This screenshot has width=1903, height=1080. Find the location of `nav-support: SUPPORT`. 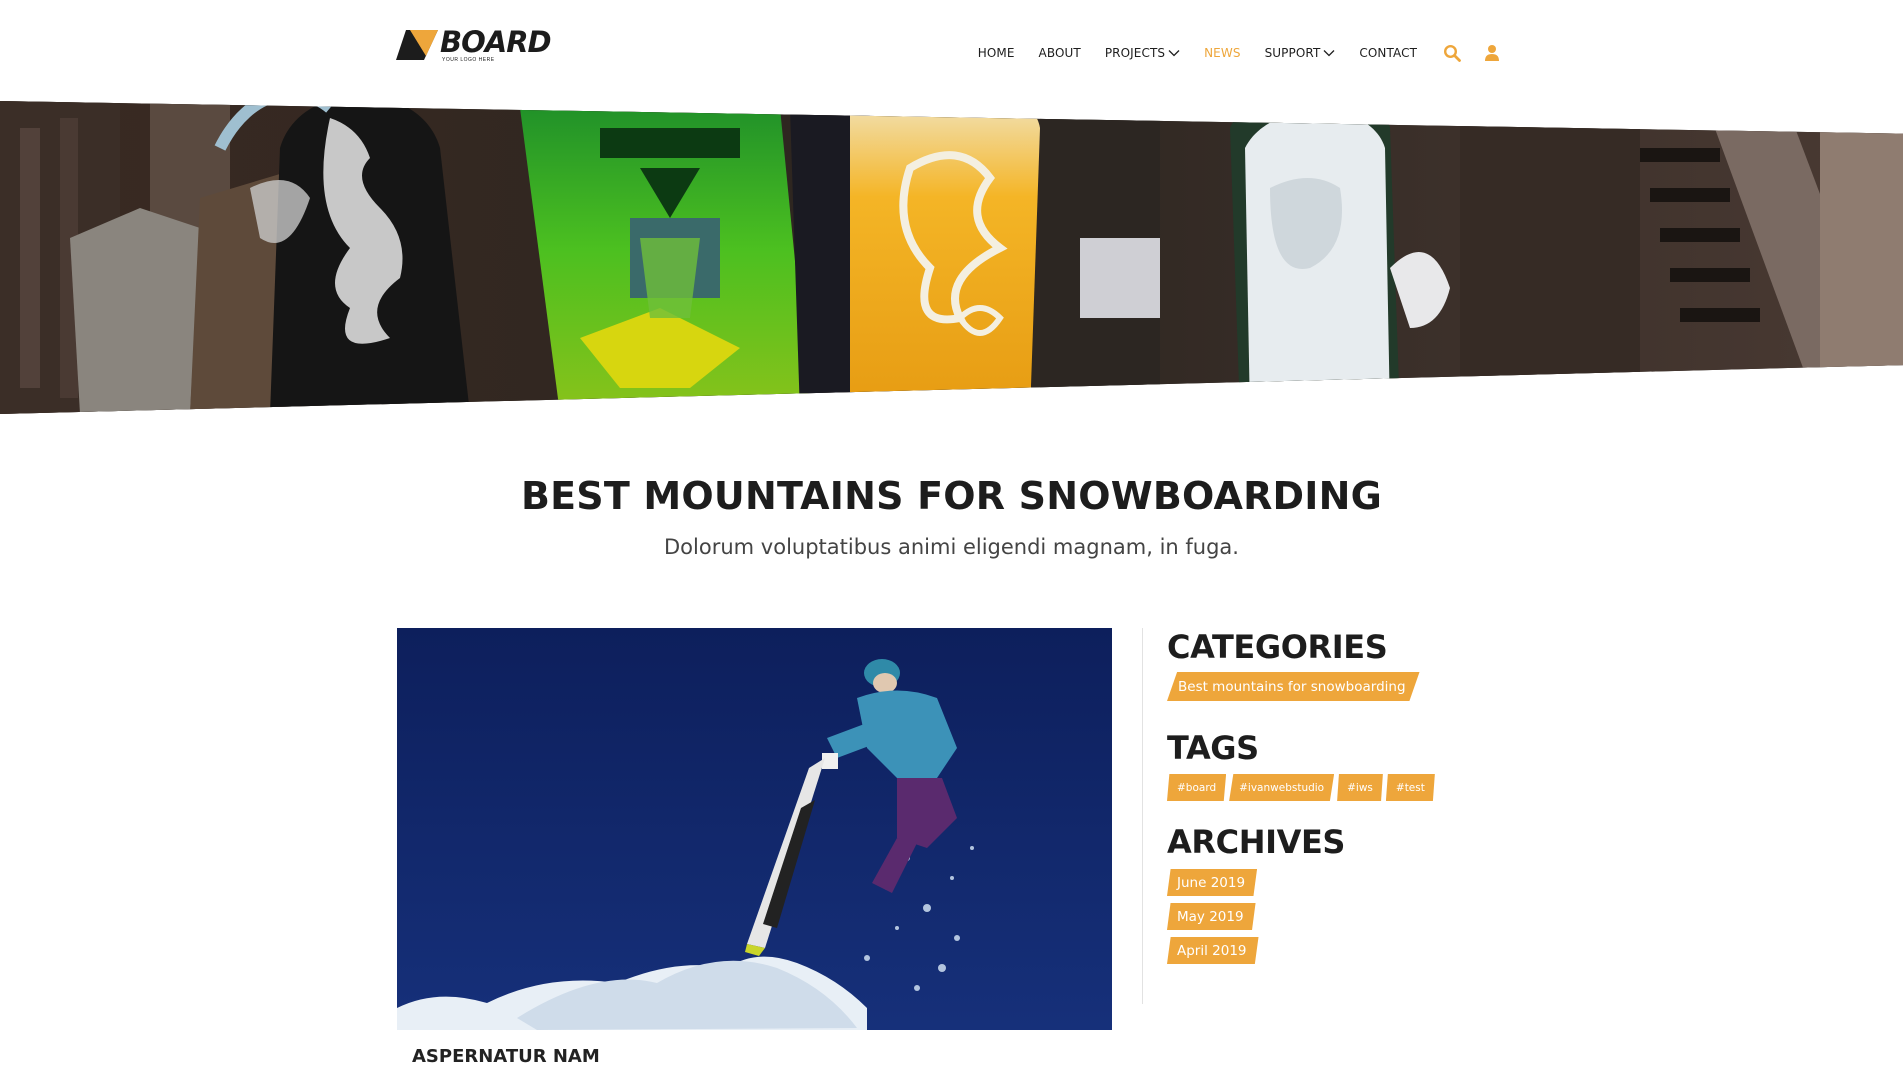

nav-support: SUPPORT is located at coordinates (1300, 53).